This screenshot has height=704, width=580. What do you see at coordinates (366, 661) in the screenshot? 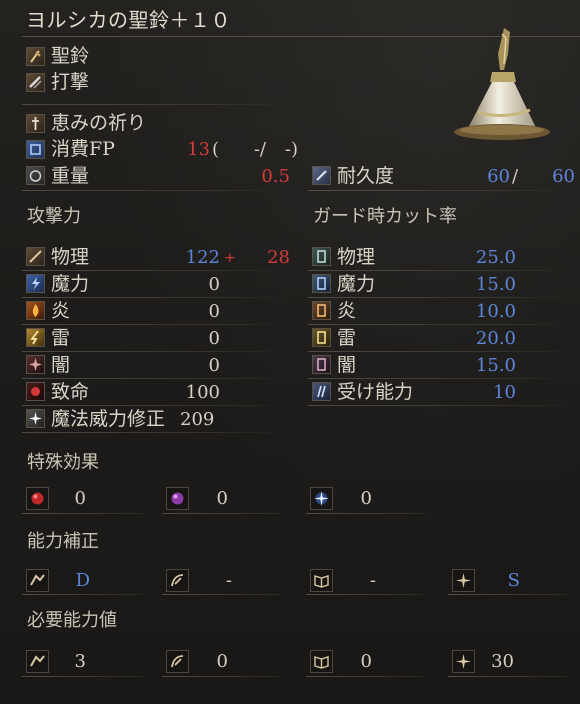
I see `intelligence-requirement: 0` at bounding box center [366, 661].